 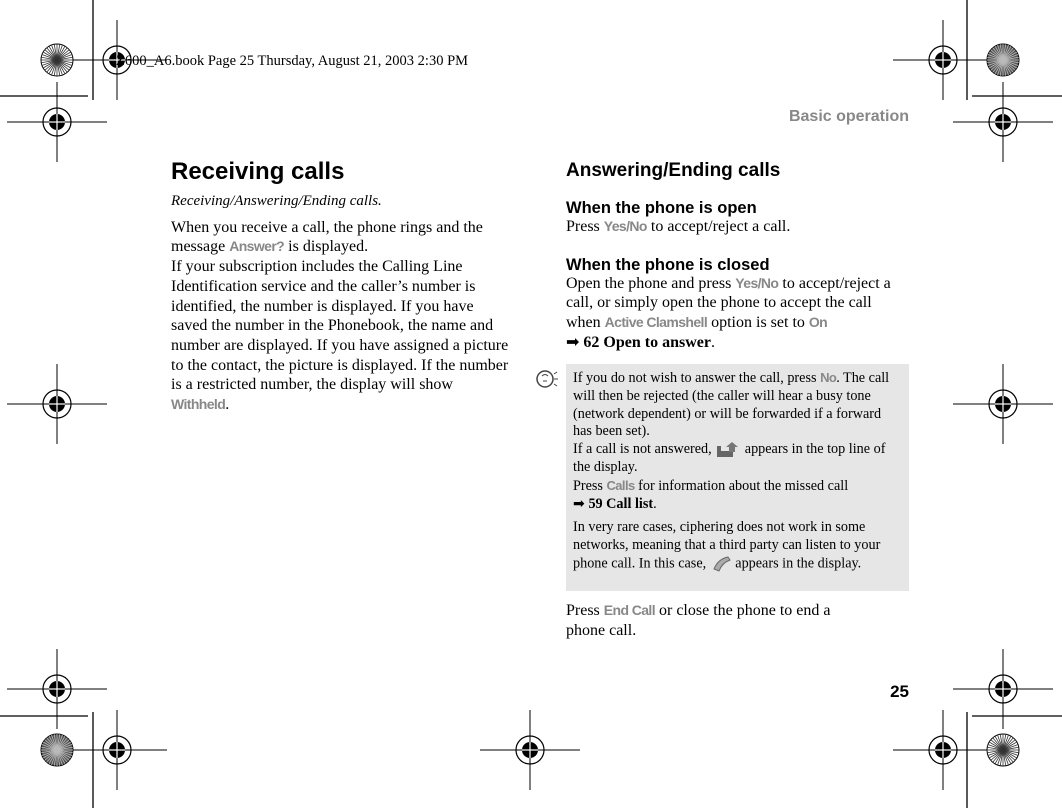 What do you see at coordinates (848, 116) in the screenshot?
I see `section-header: Basic operation` at bounding box center [848, 116].